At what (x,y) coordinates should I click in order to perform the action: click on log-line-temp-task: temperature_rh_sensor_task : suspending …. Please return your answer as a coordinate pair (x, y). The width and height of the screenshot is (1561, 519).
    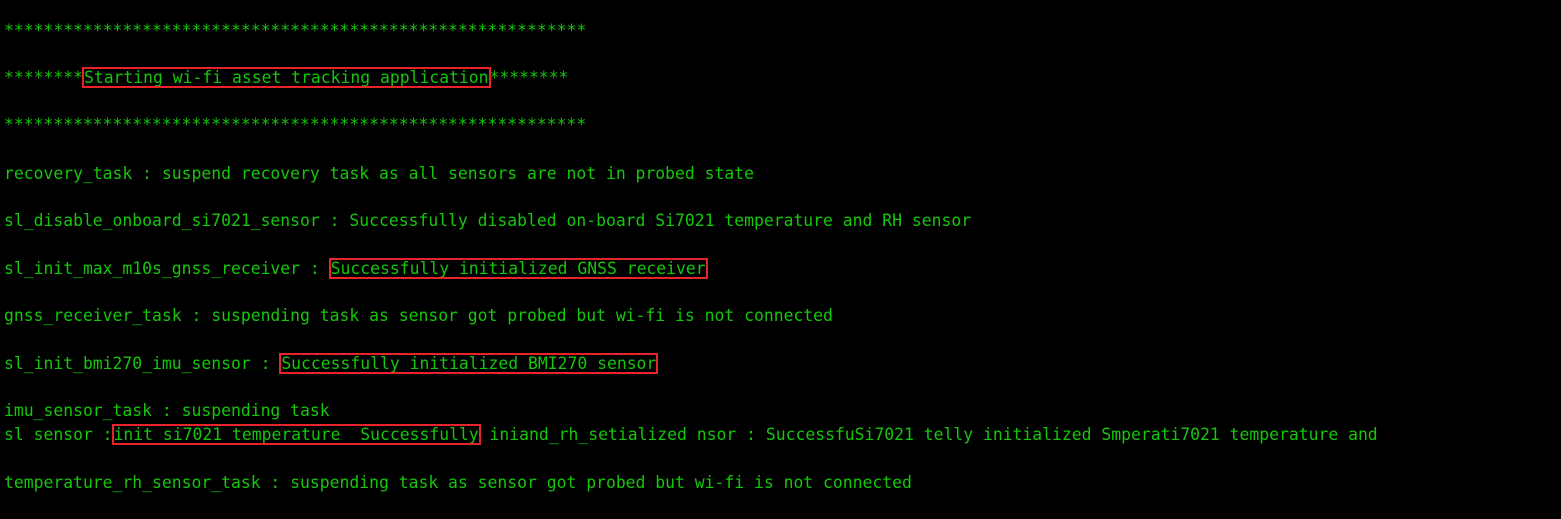
    Looking at the image, I should click on (458, 482).